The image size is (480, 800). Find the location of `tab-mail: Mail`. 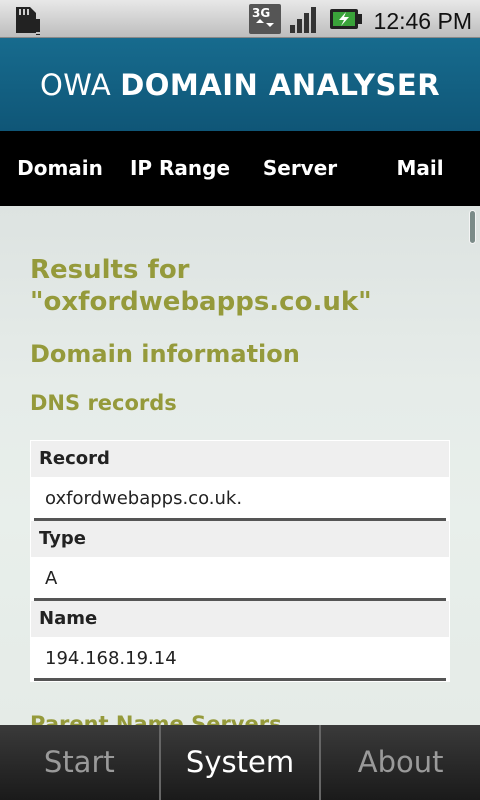

tab-mail: Mail is located at coordinates (420, 168).